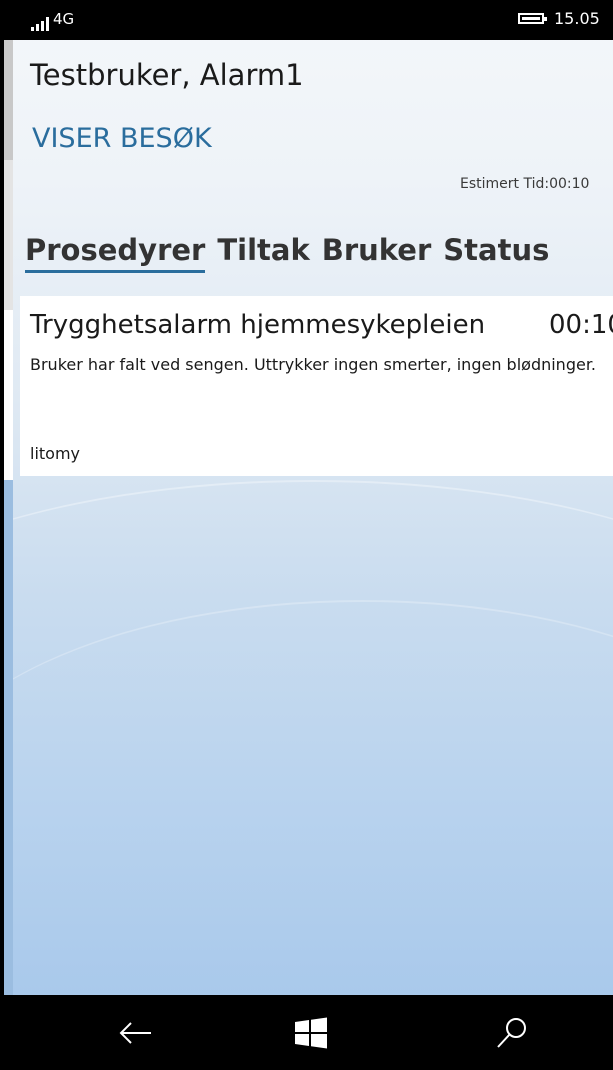 The image size is (613, 1070). What do you see at coordinates (122, 138) in the screenshot?
I see `view-visit-link: VISER BESØK` at bounding box center [122, 138].